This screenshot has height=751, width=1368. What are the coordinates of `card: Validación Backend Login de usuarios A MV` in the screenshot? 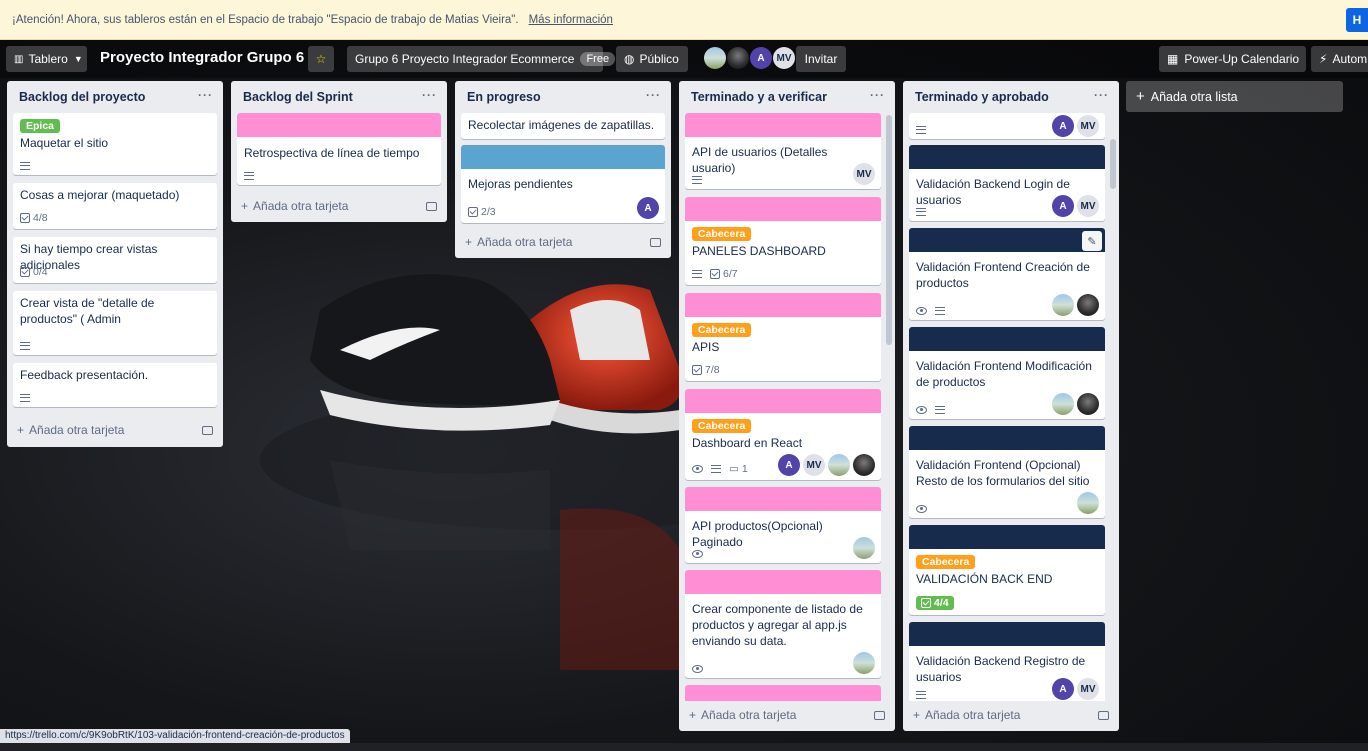 It's located at (1007, 183).